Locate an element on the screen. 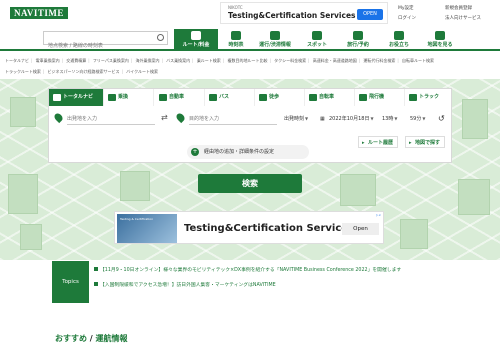 This screenshot has width=500, height=348. topic-link: 【入国制限緩和でアクセス急増！】訪日外国人集客・マーケティングはNAVITIME is located at coordinates (185, 286).